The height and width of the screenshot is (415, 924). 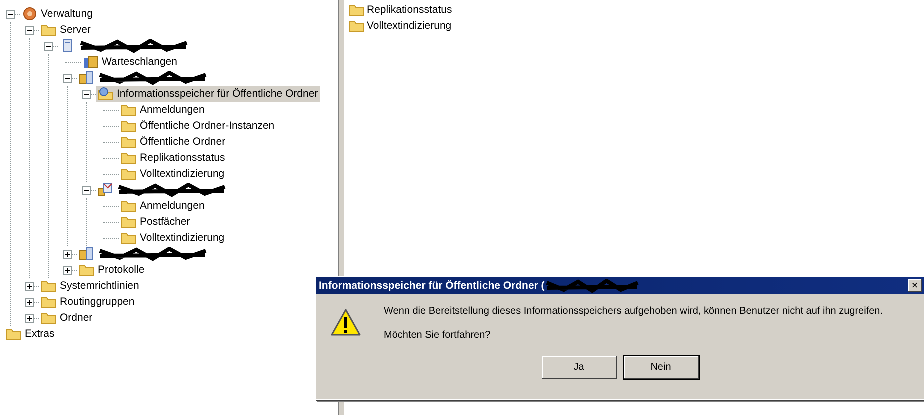 What do you see at coordinates (88, 302) in the screenshot?
I see `tree-item: Routinggruppen` at bounding box center [88, 302].